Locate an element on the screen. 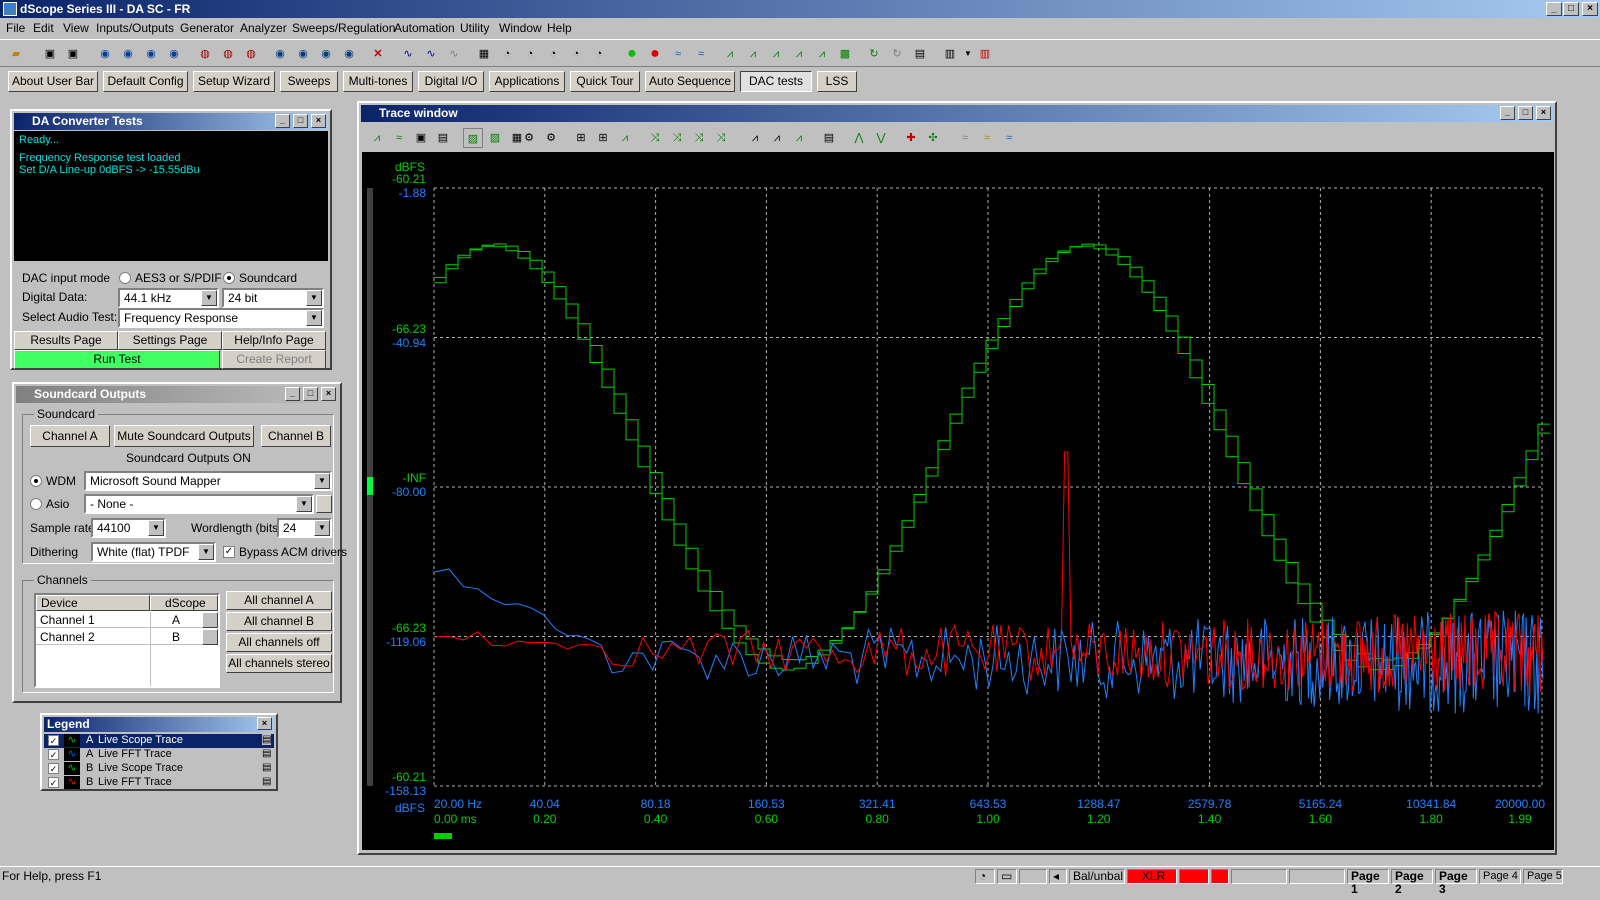  automation-icon: ▤ is located at coordinates (920, 54).